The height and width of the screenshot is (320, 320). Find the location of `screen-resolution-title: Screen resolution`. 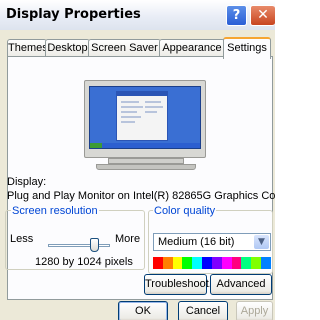

screen-resolution-title: Screen resolution is located at coordinates (55, 211).